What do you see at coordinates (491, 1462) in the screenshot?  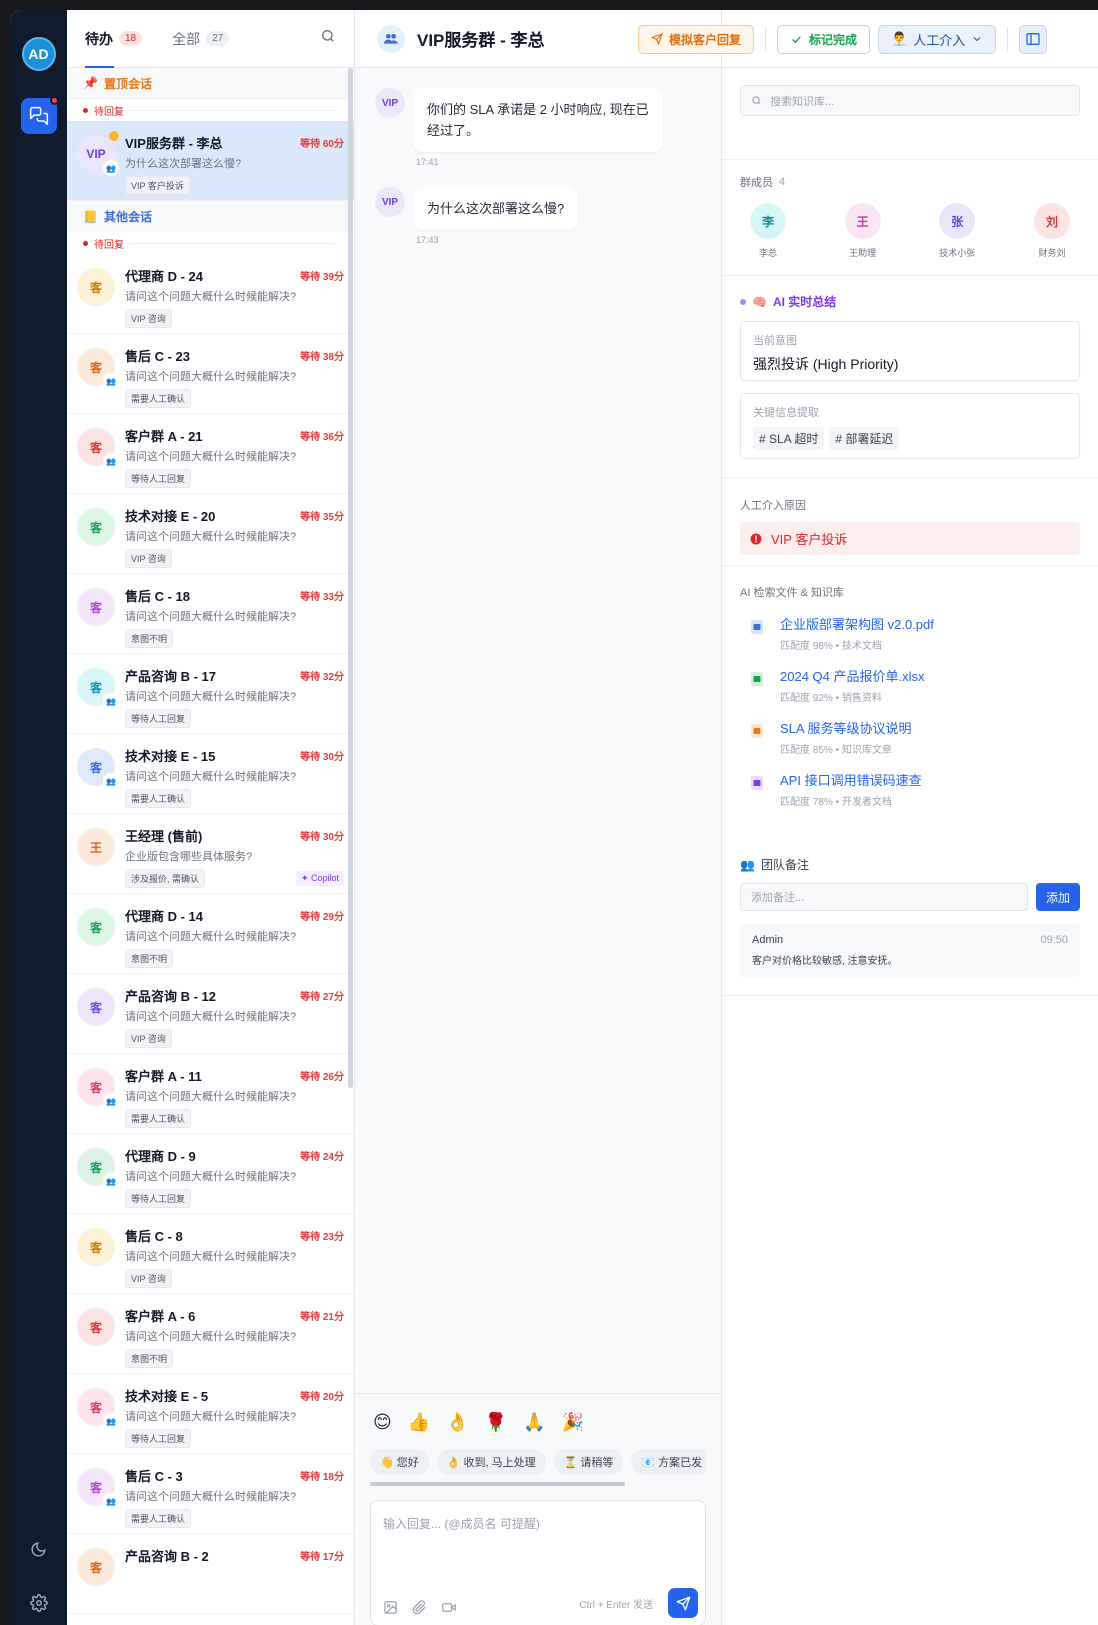 I see `quick-reply-button: 👌 收到, 马上处理` at bounding box center [491, 1462].